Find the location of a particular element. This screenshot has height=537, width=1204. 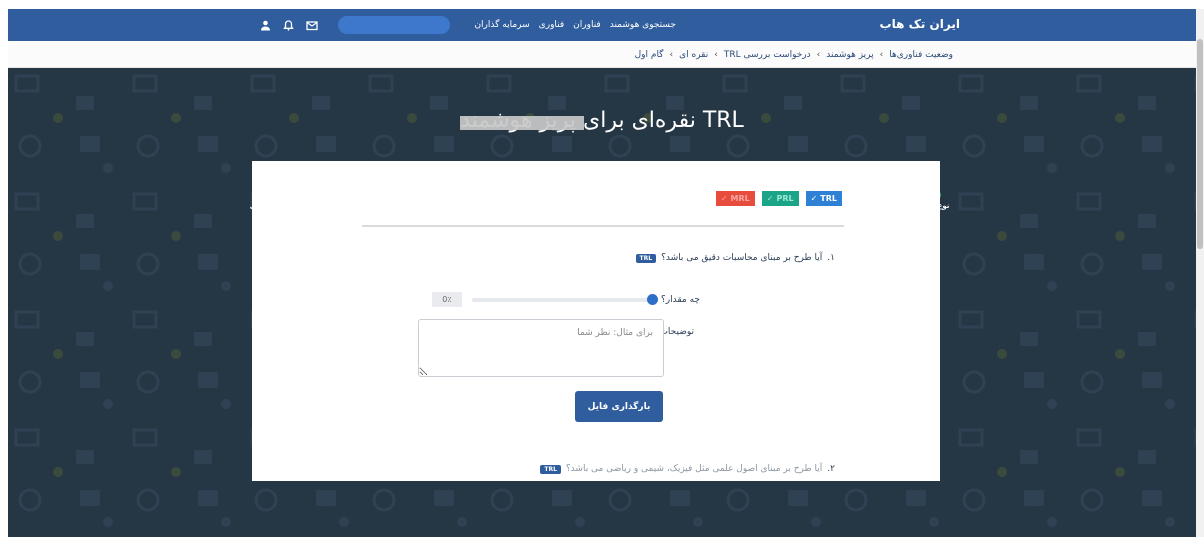

slider-handle is located at coordinates (652, 299).